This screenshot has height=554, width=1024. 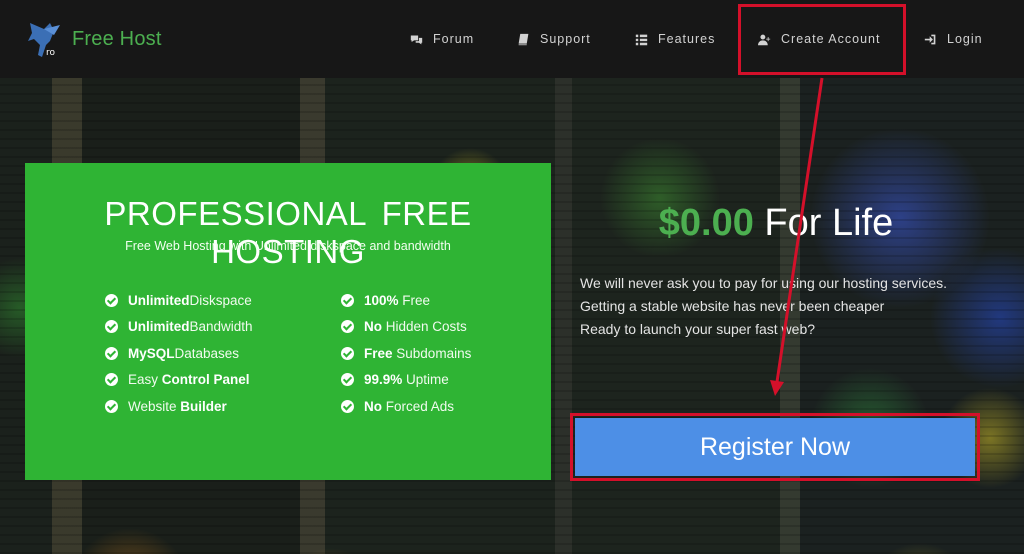 I want to click on price-headline: $0.00 For Life, so click(x=776, y=223).